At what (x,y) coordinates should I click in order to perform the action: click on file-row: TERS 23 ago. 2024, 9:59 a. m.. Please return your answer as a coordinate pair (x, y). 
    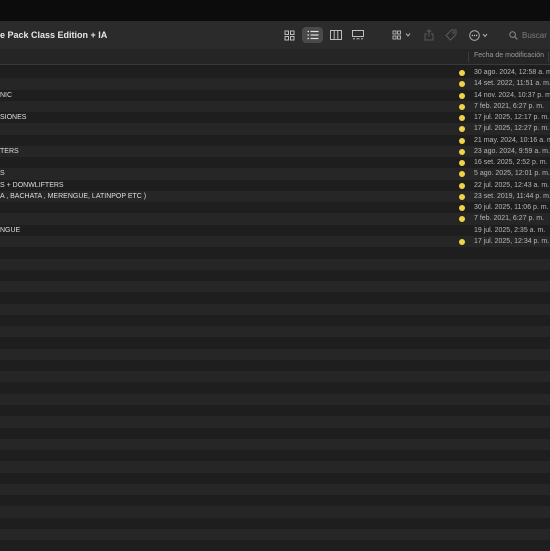
    Looking at the image, I should click on (275, 151).